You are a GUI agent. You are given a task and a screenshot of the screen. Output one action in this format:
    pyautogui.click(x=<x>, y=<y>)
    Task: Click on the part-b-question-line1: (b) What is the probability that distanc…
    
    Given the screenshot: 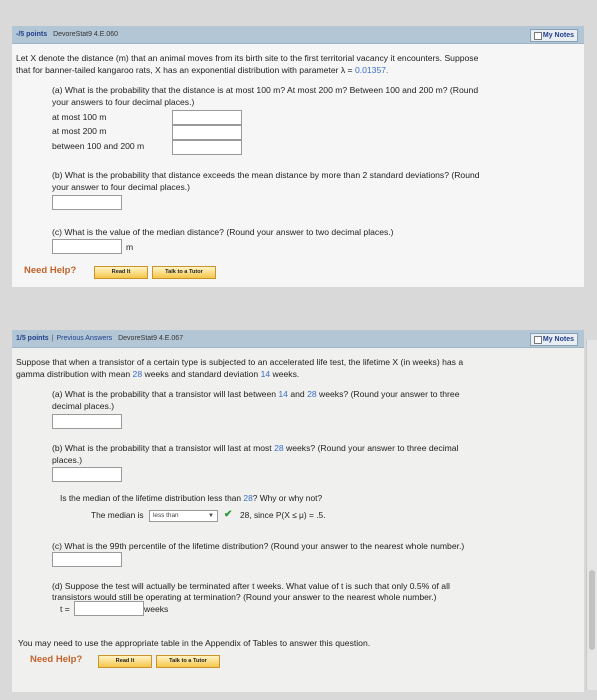 What is the action you would take?
    pyautogui.click(x=266, y=175)
    